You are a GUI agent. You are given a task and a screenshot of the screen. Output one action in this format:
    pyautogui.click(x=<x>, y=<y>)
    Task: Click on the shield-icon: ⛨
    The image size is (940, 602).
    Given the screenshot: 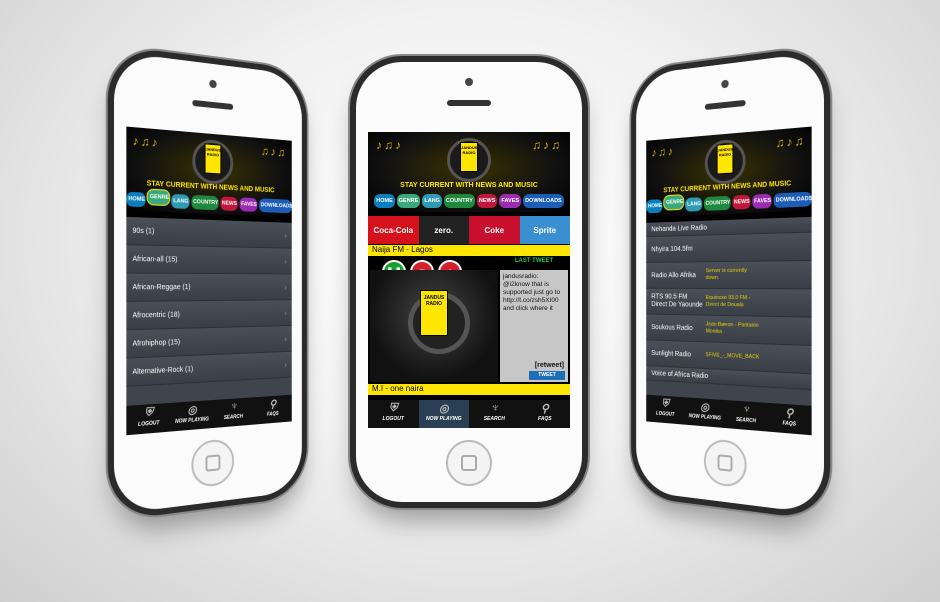 What is the action you would take?
    pyautogui.click(x=393, y=408)
    